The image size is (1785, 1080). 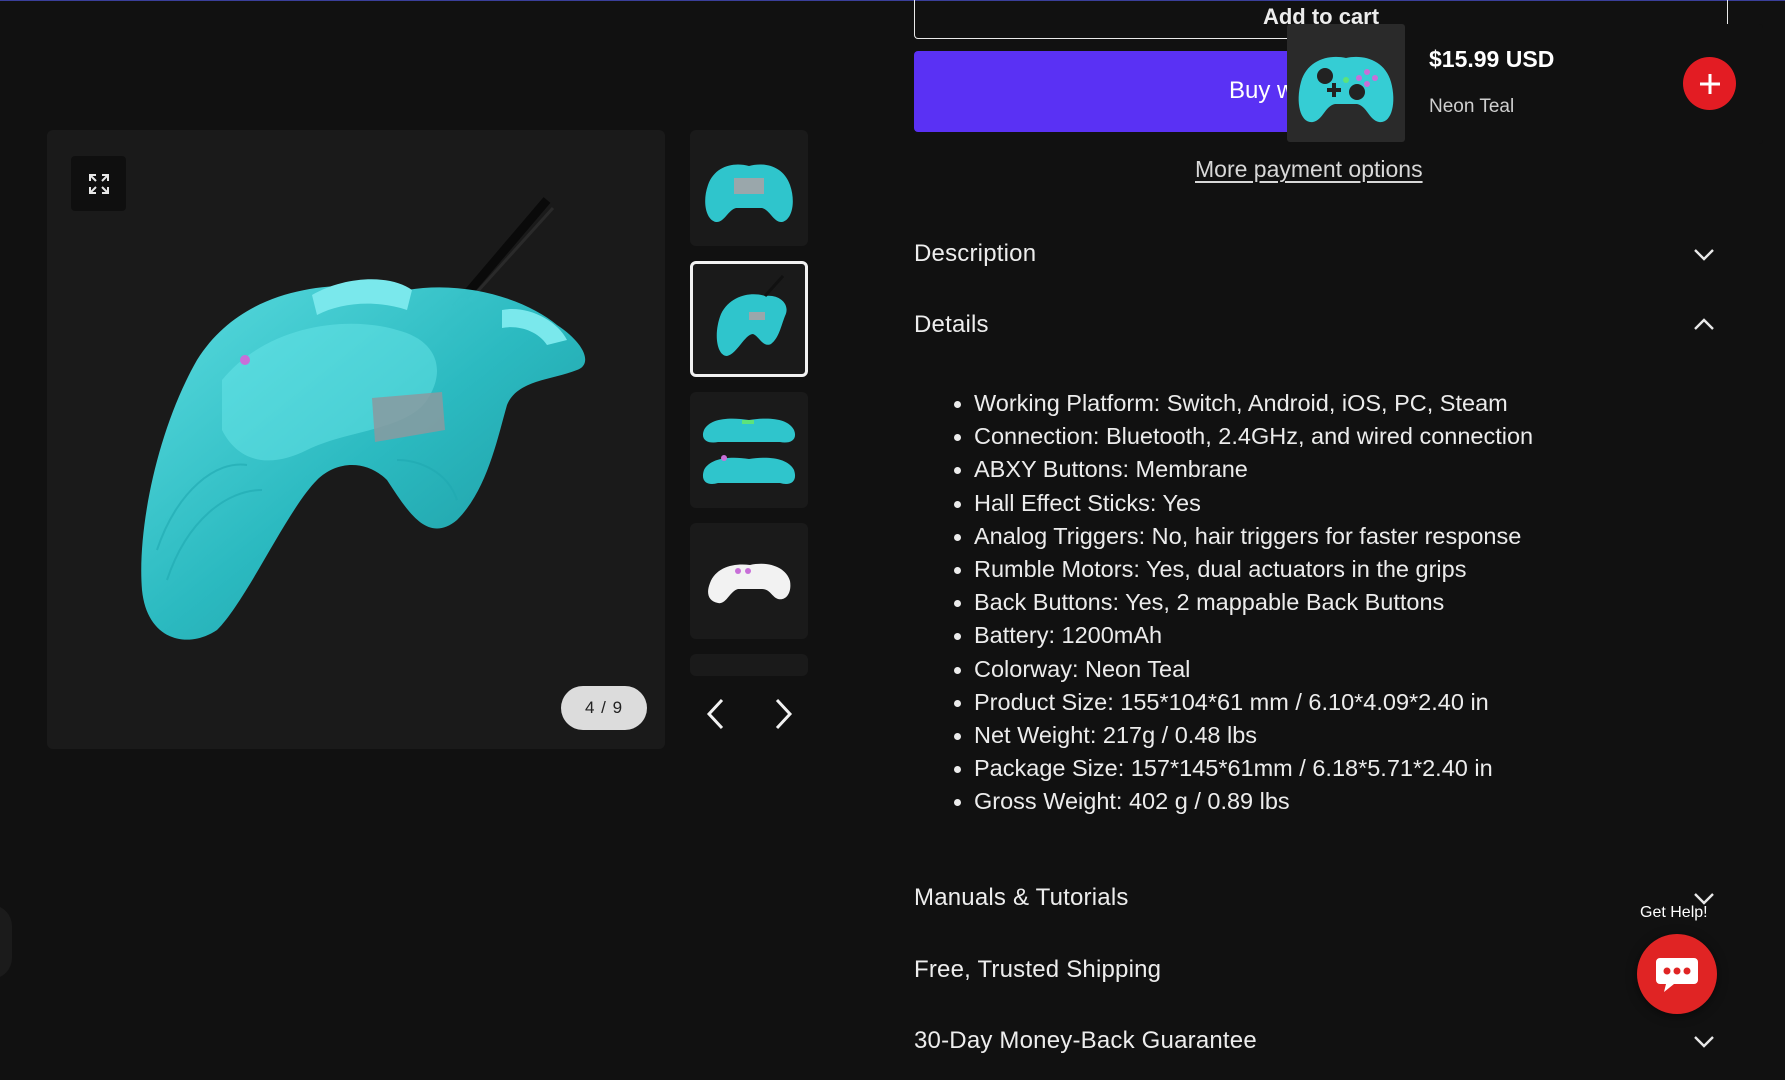 What do you see at coordinates (1321, 1041) in the screenshot?
I see `accordion-guarantee: 30-Day Money-Back Guarantee` at bounding box center [1321, 1041].